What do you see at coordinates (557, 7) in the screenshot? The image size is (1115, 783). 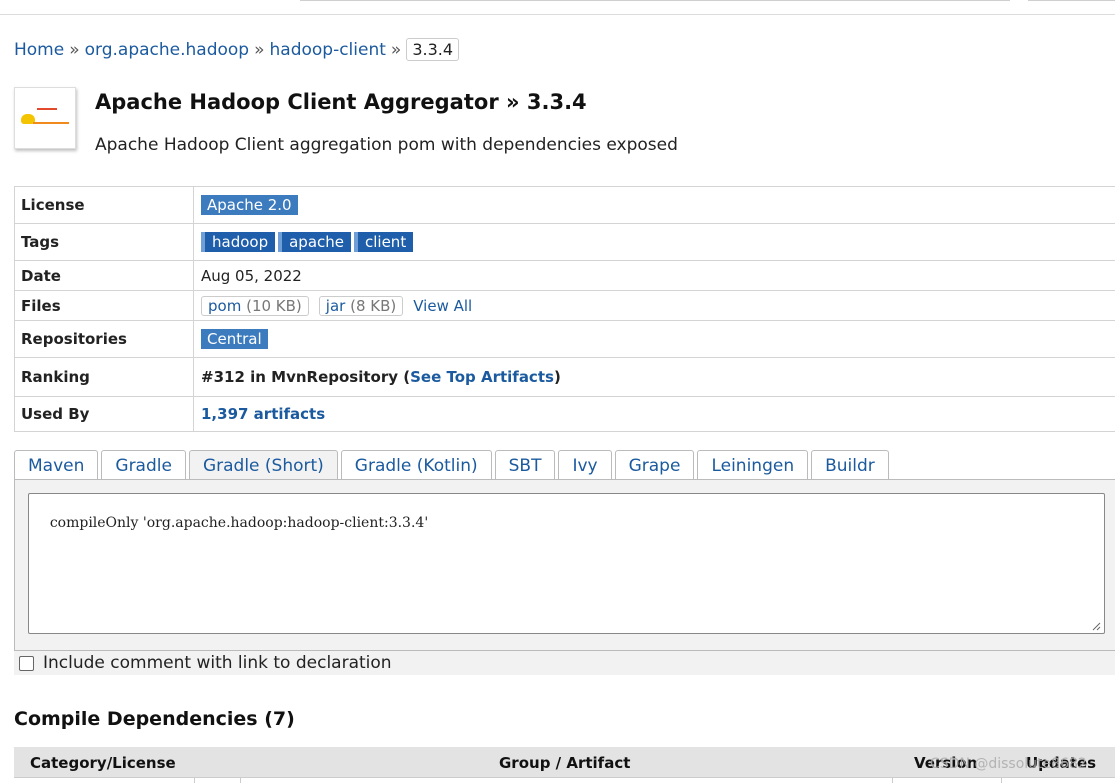 I see `top-strip` at bounding box center [557, 7].